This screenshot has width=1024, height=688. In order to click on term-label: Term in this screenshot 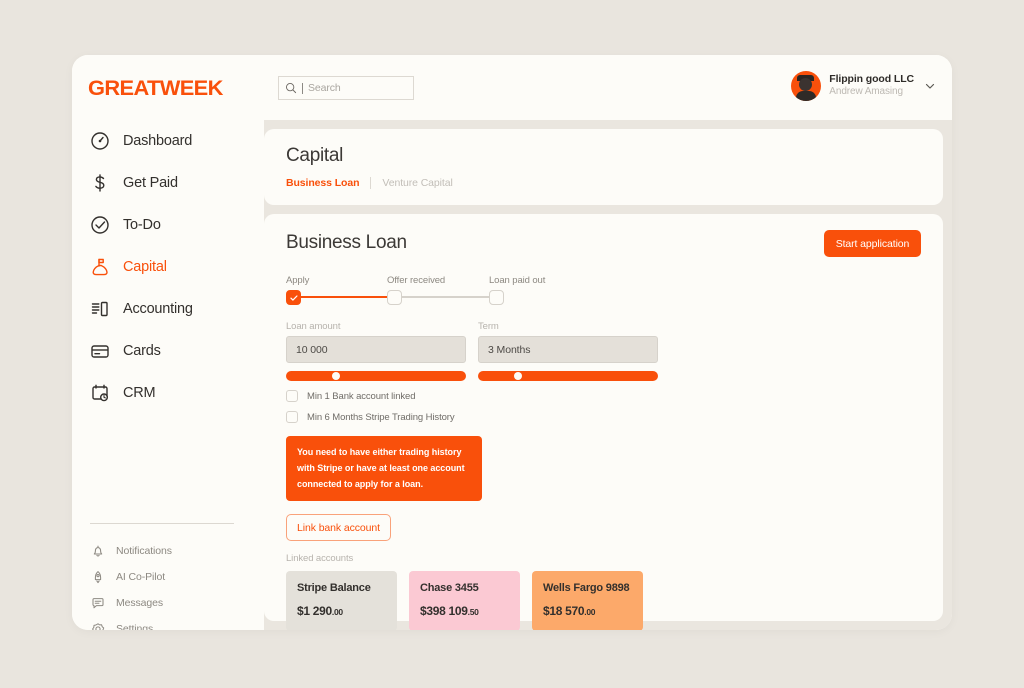, I will do `click(488, 326)`.